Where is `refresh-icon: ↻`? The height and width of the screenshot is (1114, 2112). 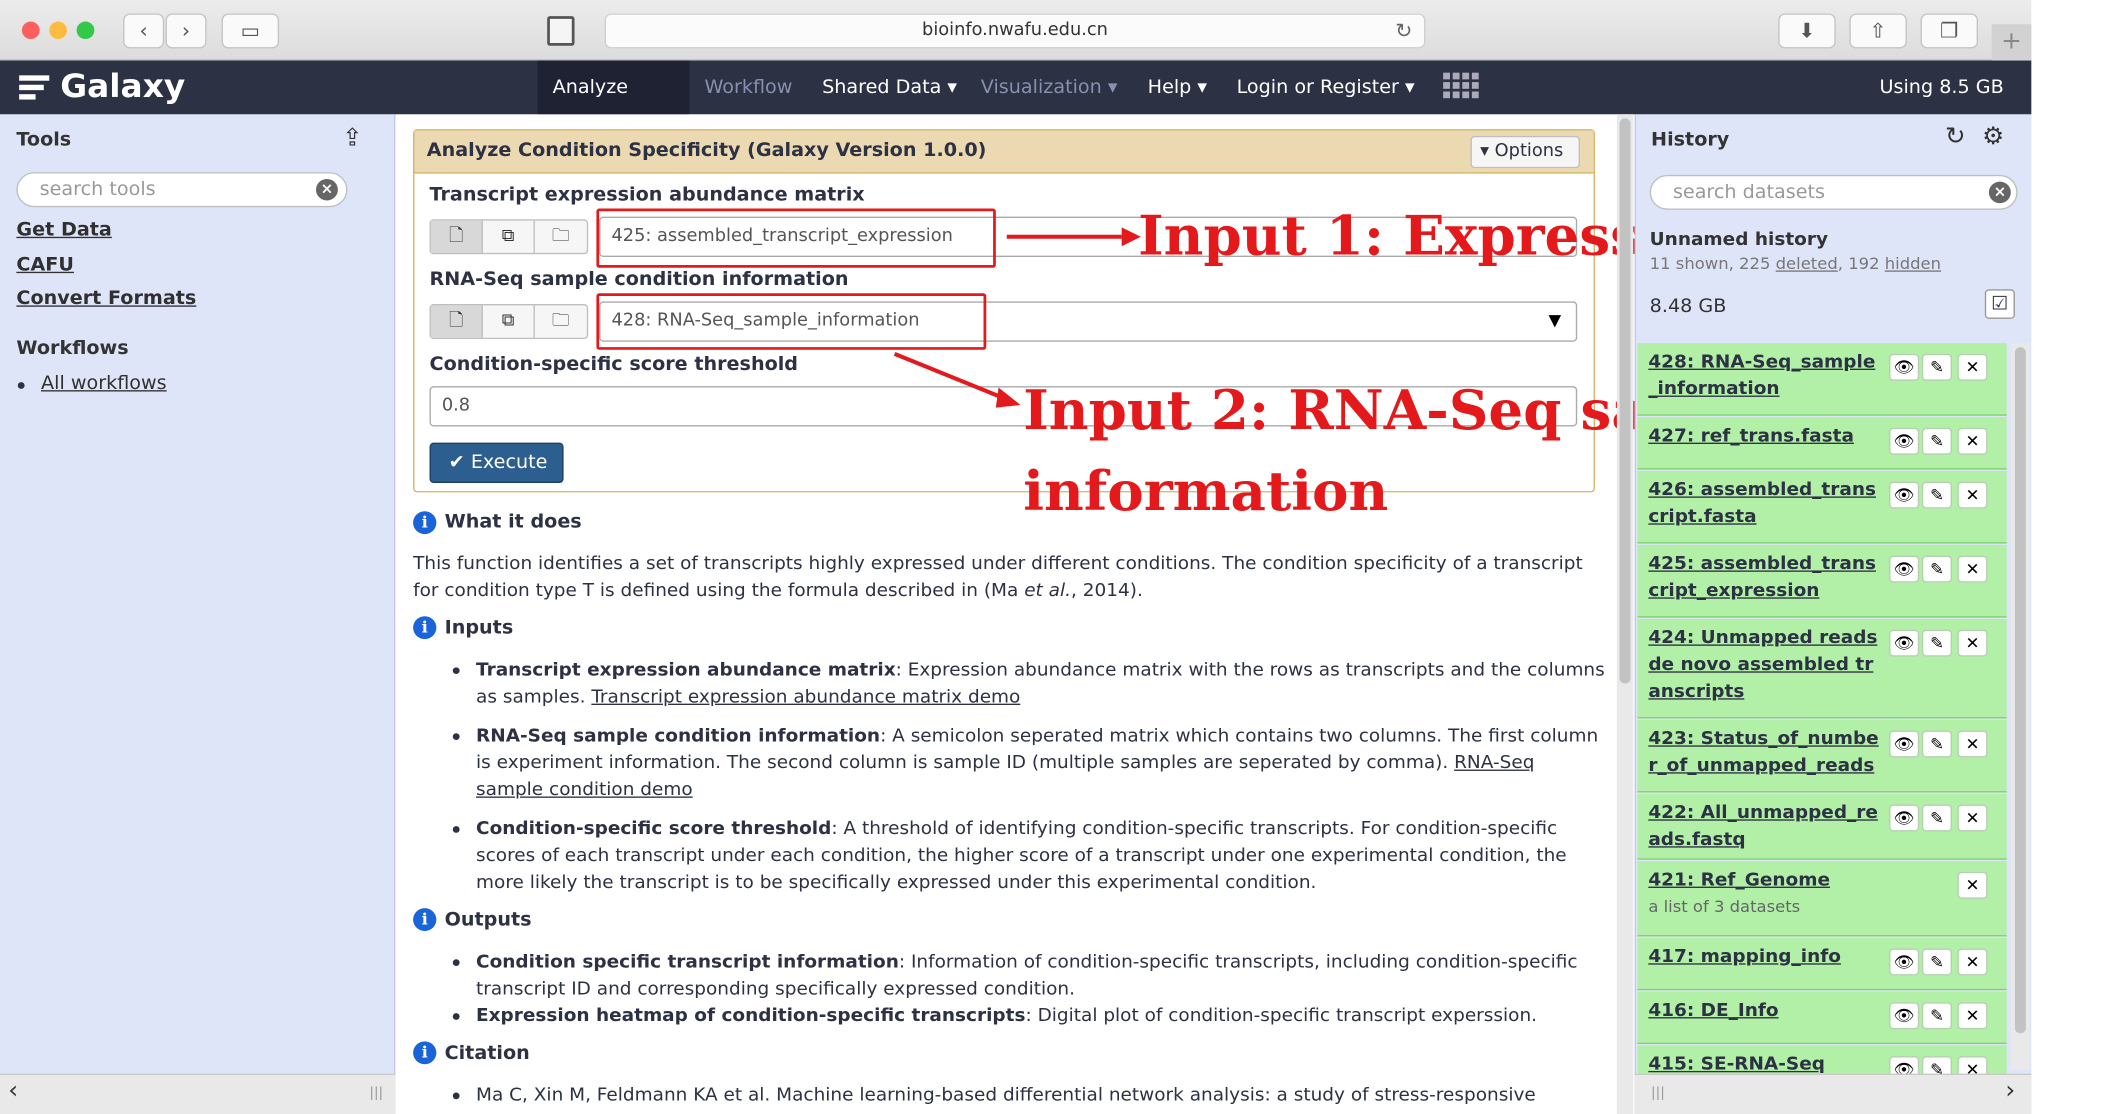 refresh-icon: ↻ is located at coordinates (1955, 136).